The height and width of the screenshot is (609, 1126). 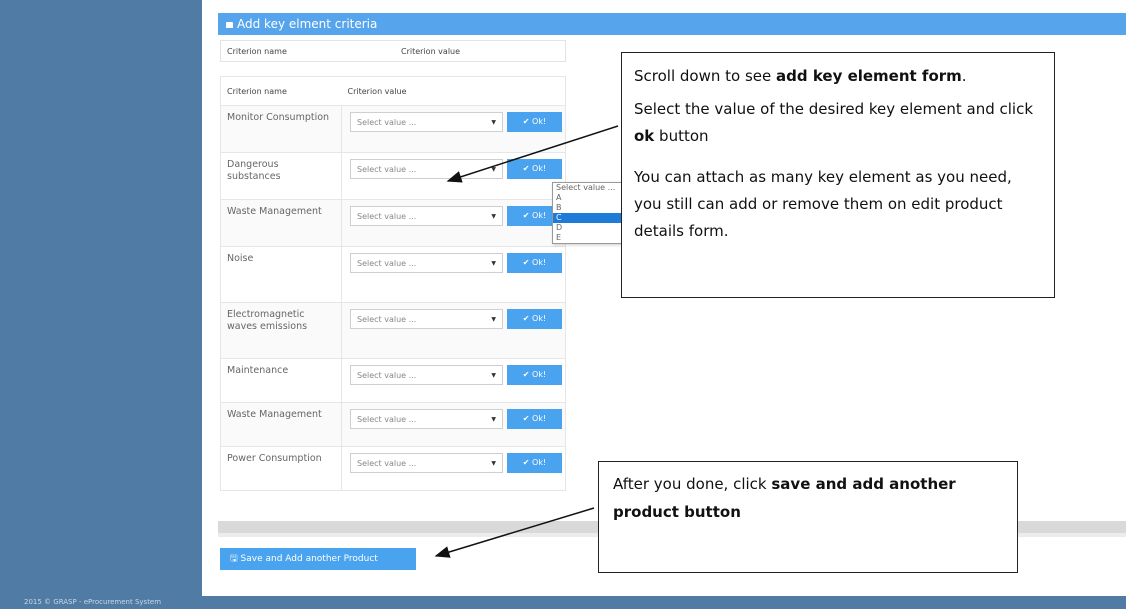 What do you see at coordinates (393, 51) in the screenshot?
I see `top-table-header: Criterion name Criterion value` at bounding box center [393, 51].